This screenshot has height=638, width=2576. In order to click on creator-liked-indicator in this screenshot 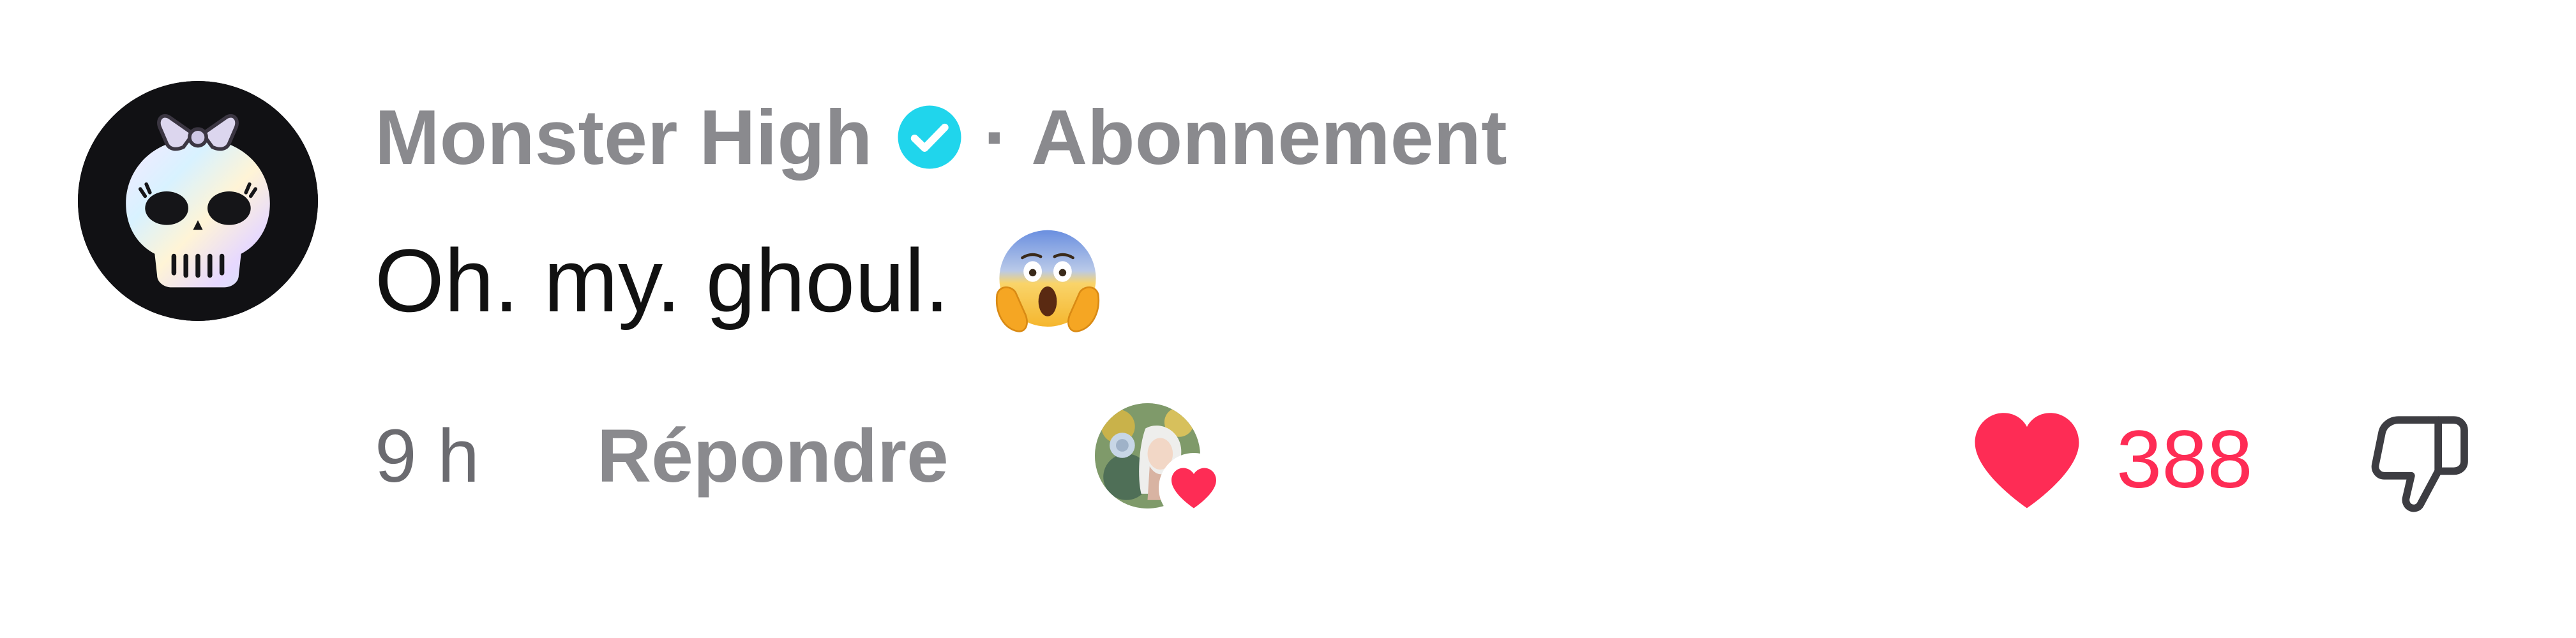, I will do `click(1162, 463)`.